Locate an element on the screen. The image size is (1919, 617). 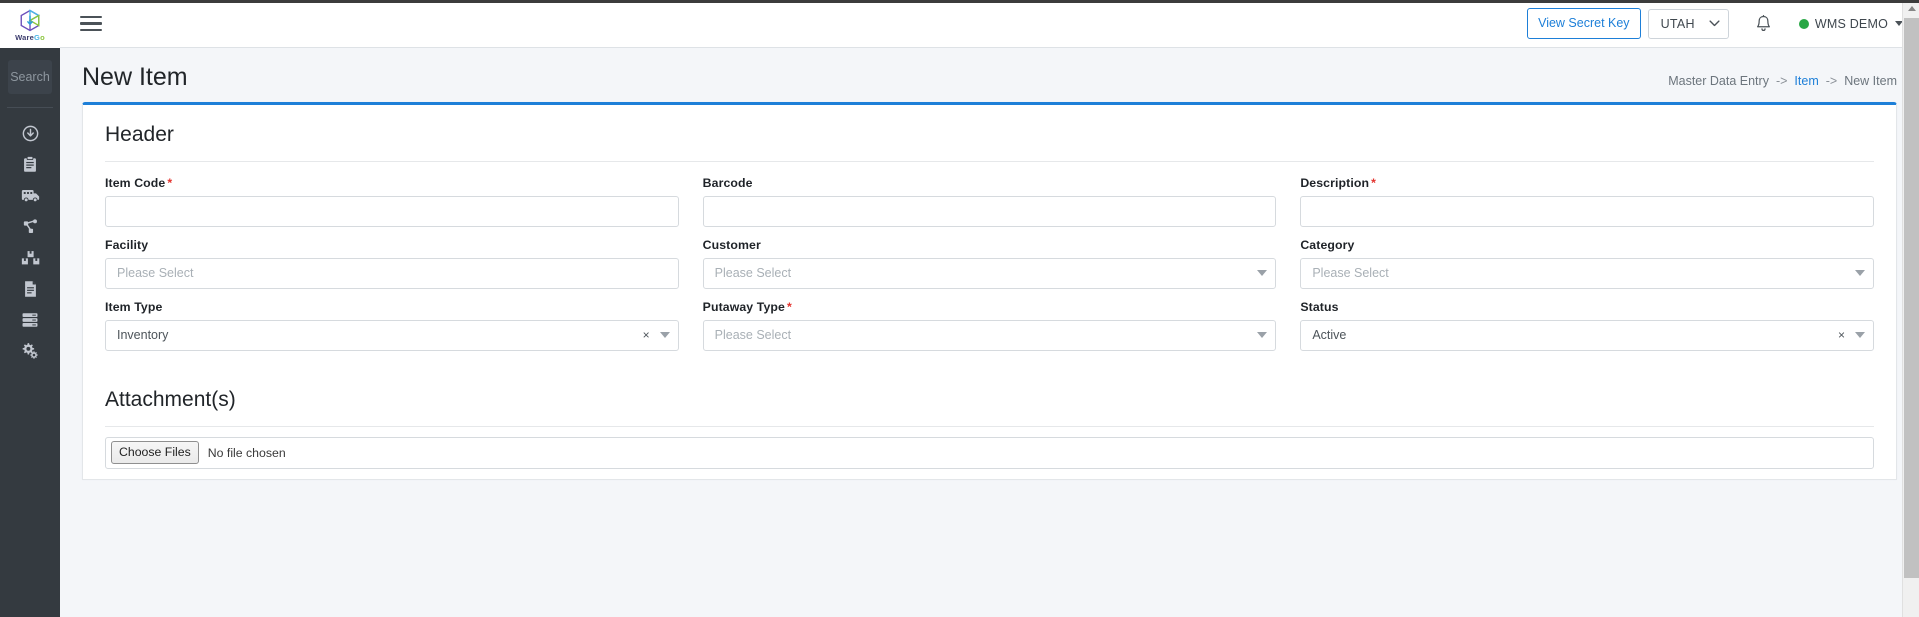
select-value-customer: Please Select is located at coordinates (753, 273).